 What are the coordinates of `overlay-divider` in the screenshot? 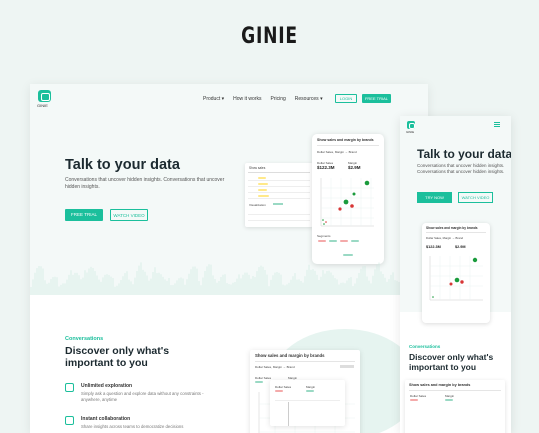 It's located at (307, 400).